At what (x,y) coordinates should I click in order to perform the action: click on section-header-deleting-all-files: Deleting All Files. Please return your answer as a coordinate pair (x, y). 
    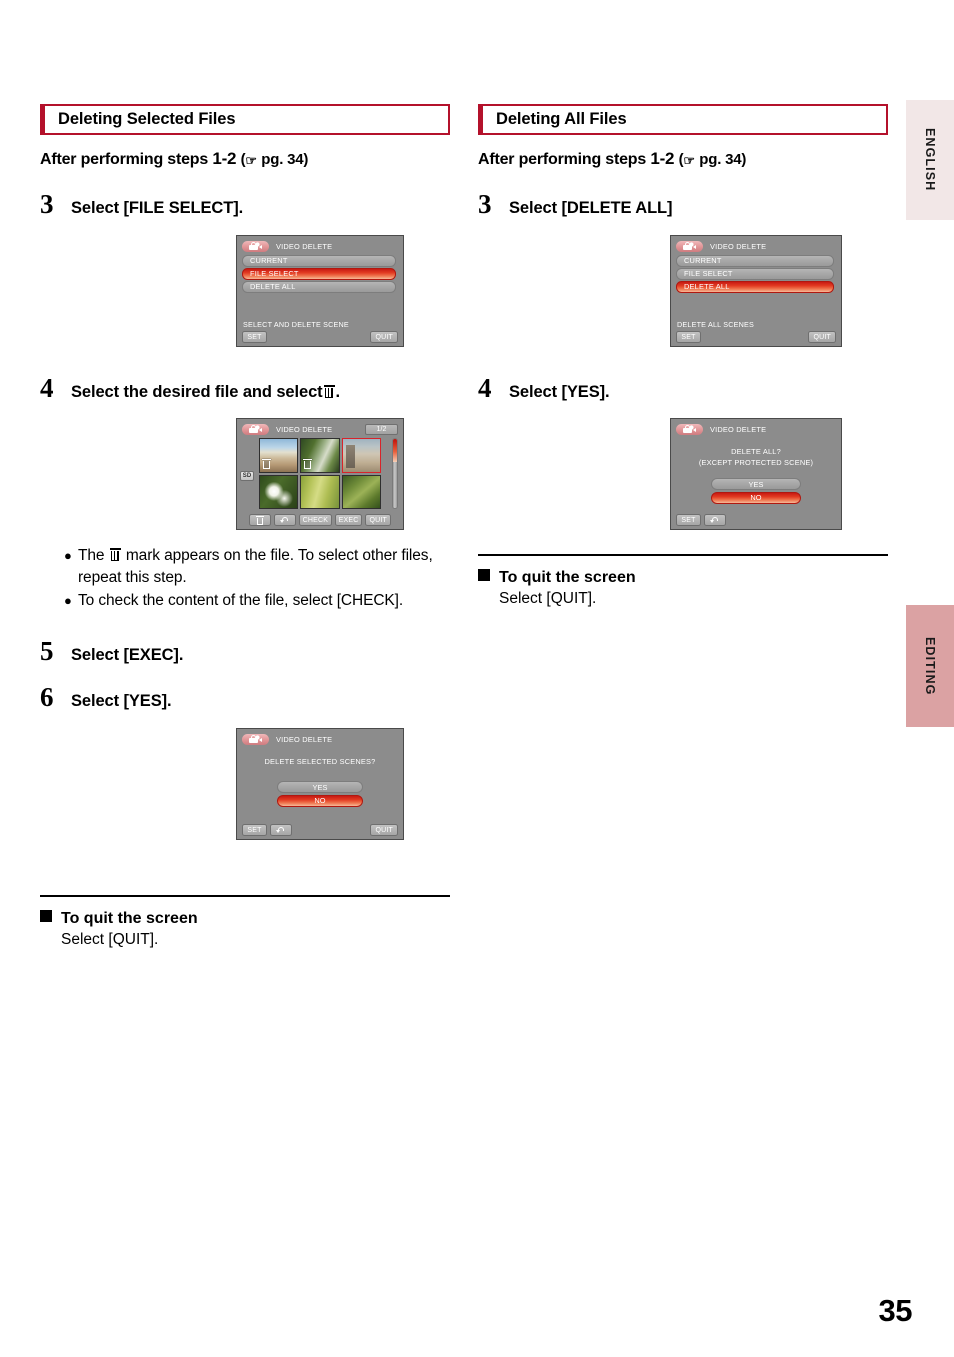
    Looking at the image, I should click on (683, 119).